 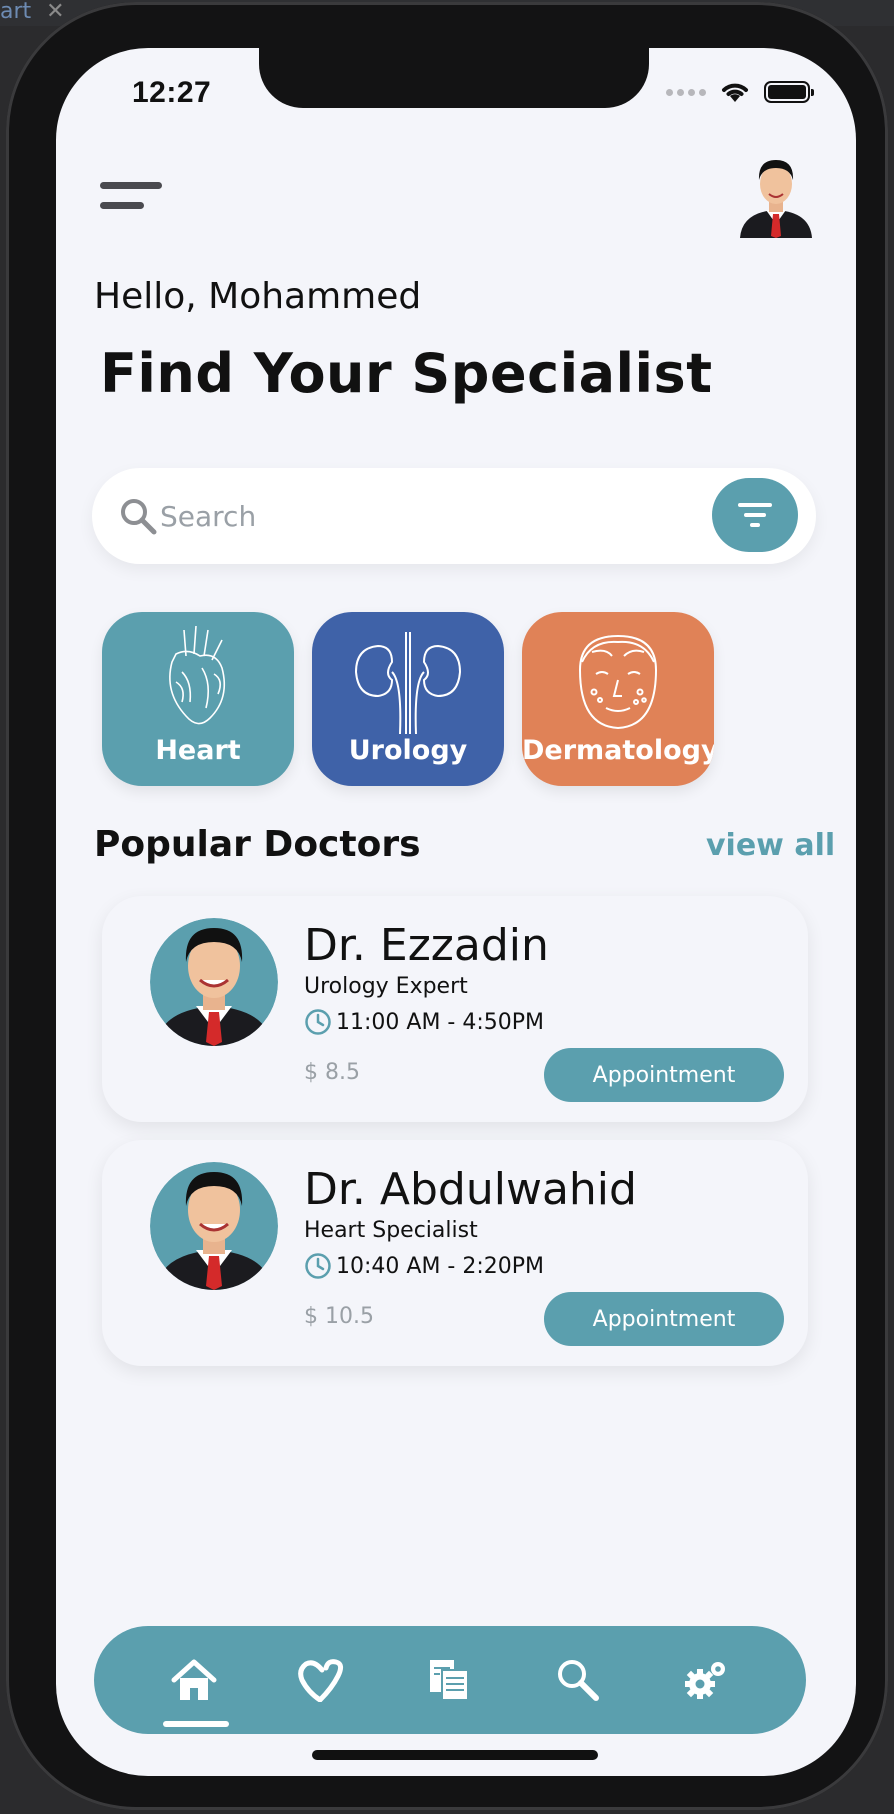 I want to click on category-dermatology: Dermatology, so click(x=618, y=699).